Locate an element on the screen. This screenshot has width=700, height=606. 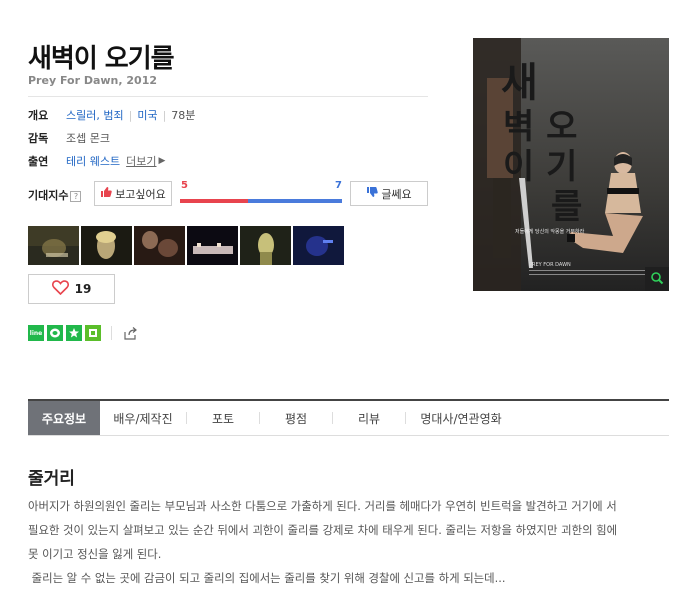
share-row: line is located at coordinates (83, 333).